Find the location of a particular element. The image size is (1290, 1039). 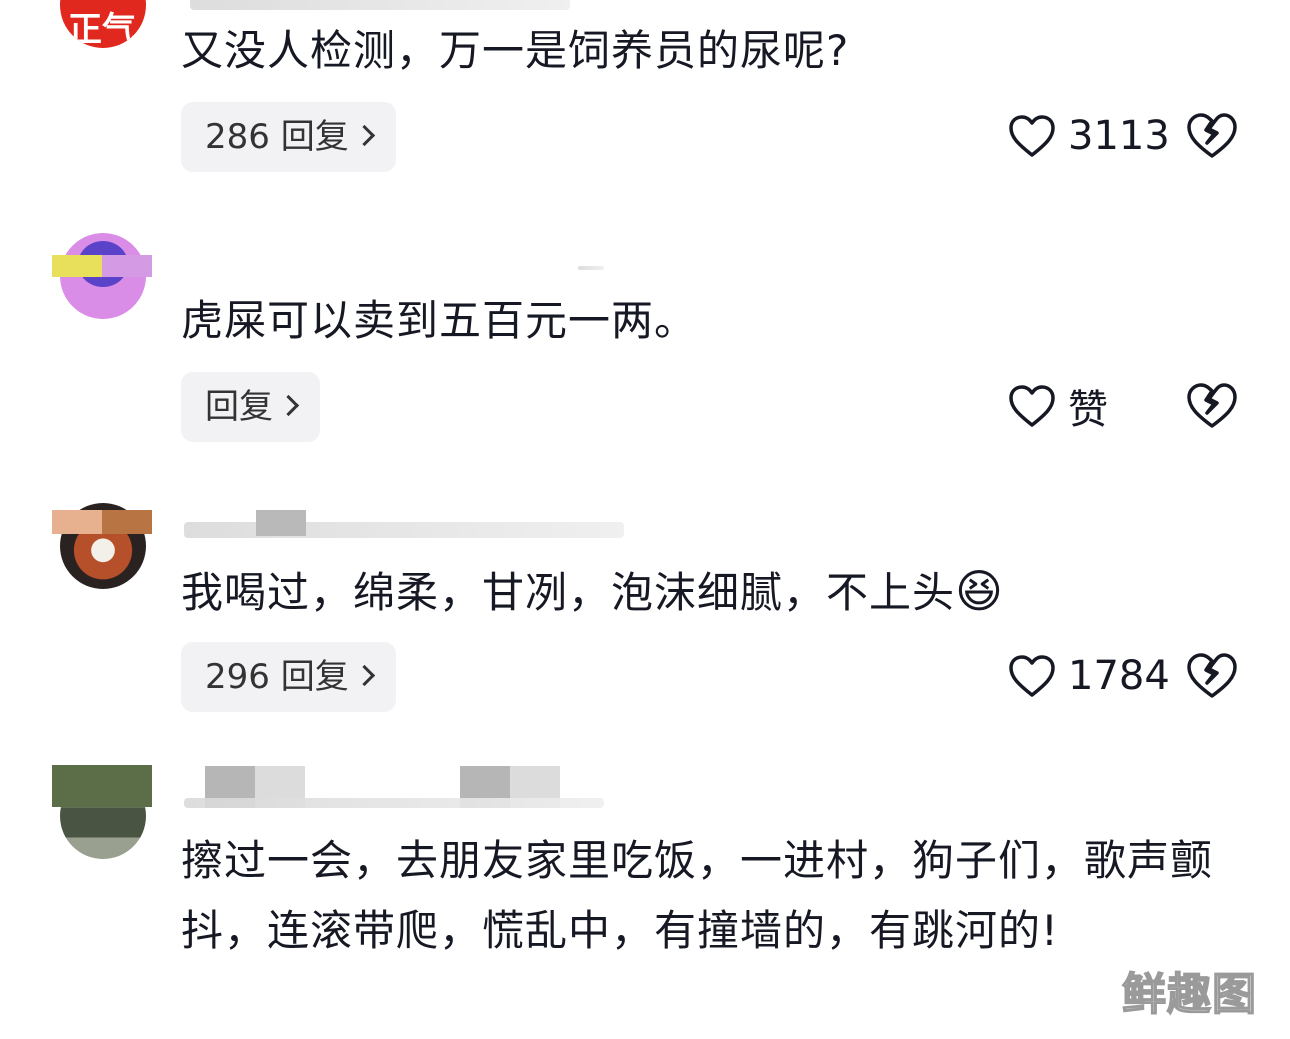

reply-label: 回复 is located at coordinates (239, 407).